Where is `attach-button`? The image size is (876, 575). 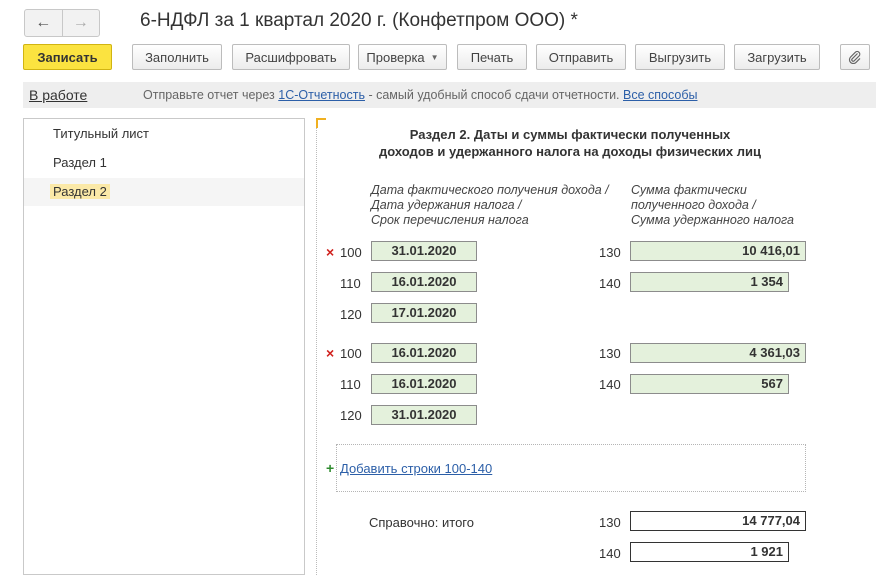 attach-button is located at coordinates (855, 57).